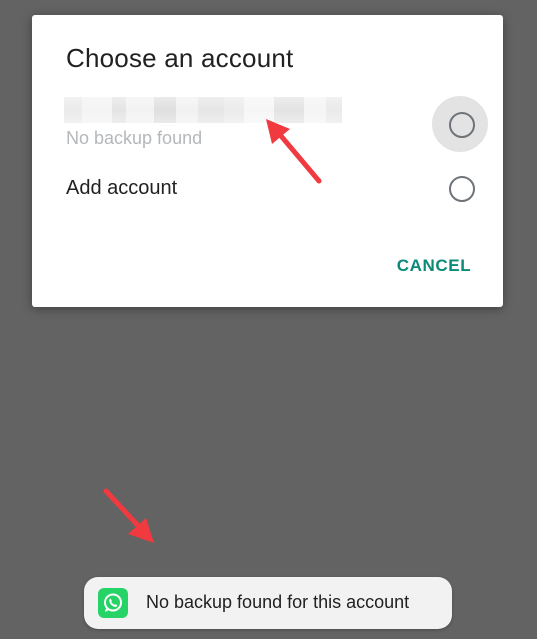 The image size is (537, 639). I want to click on cancel-button: CANCEL, so click(434, 266).